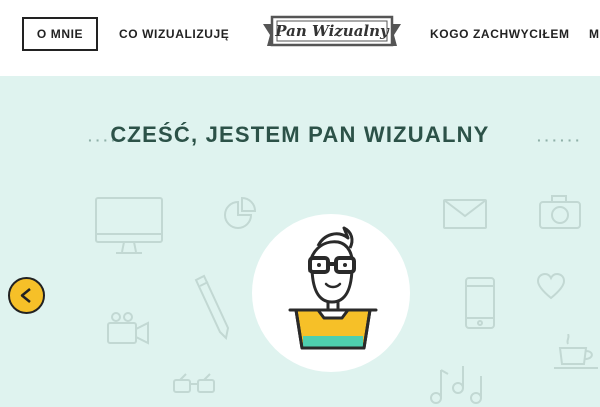  I want to click on coffee-cup-icon, so click(576, 351).